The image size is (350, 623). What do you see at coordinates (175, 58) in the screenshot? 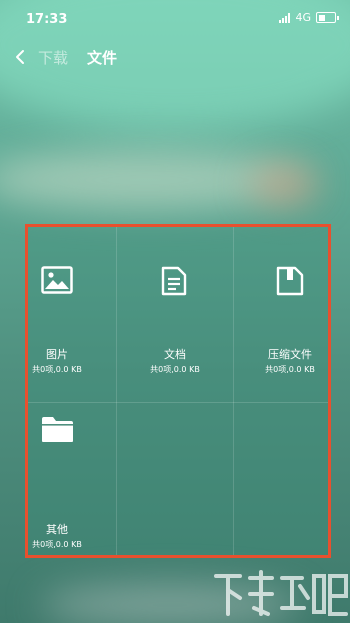
I see `navigation-bar: 下载 文件` at bounding box center [175, 58].